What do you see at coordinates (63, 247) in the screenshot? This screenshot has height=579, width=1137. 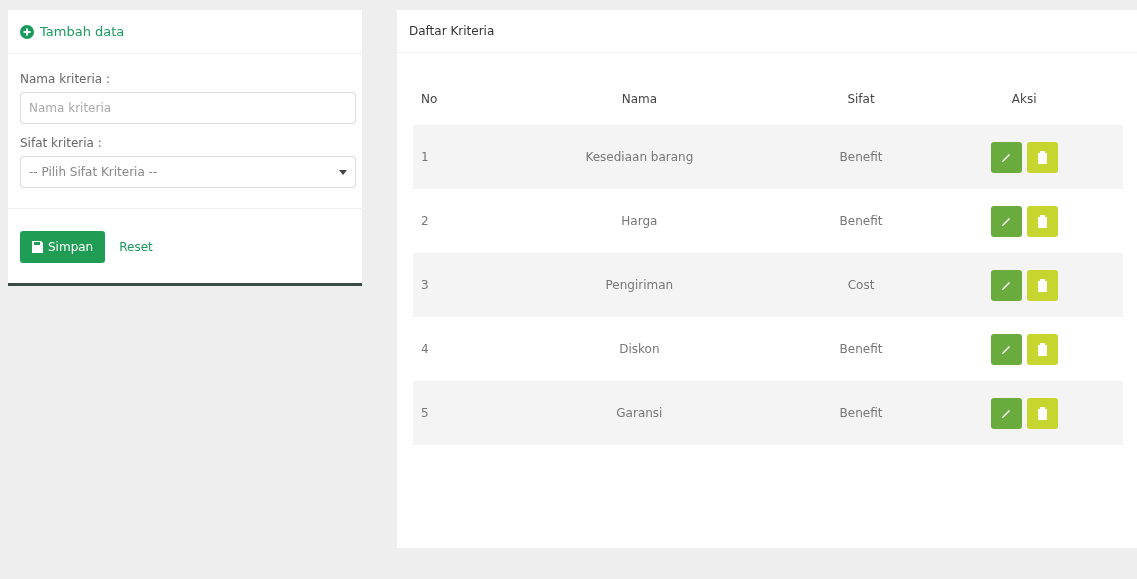 I see `save-button: Simpan` at bounding box center [63, 247].